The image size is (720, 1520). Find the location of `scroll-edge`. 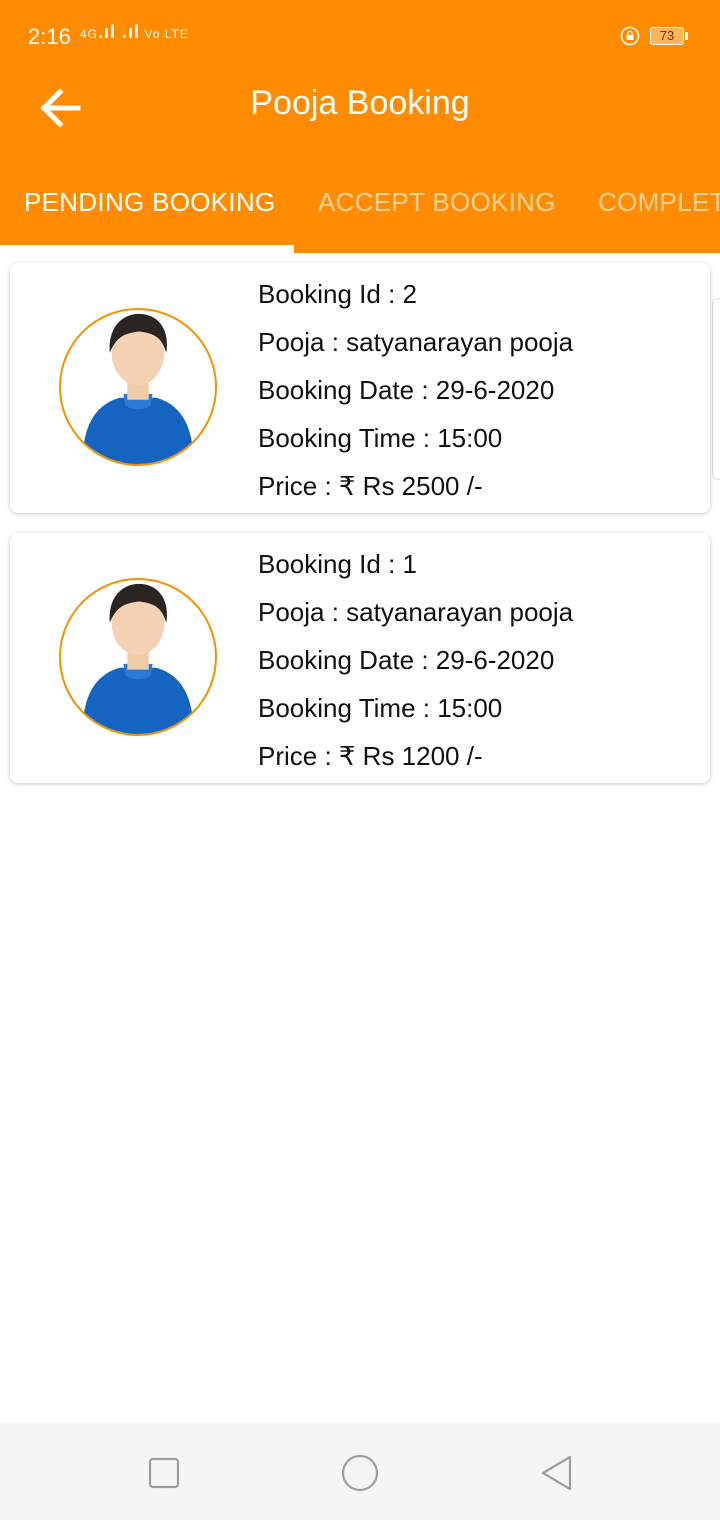

scroll-edge is located at coordinates (716, 389).